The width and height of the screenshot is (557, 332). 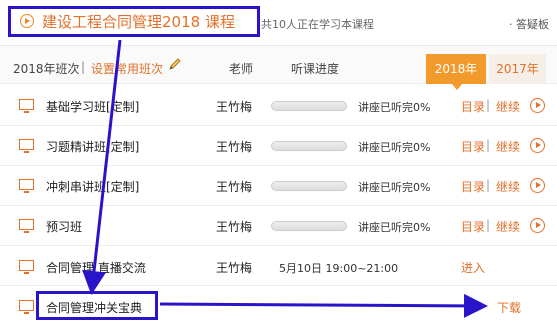 I want to click on qa-board-label: 答疑板, so click(x=532, y=24).